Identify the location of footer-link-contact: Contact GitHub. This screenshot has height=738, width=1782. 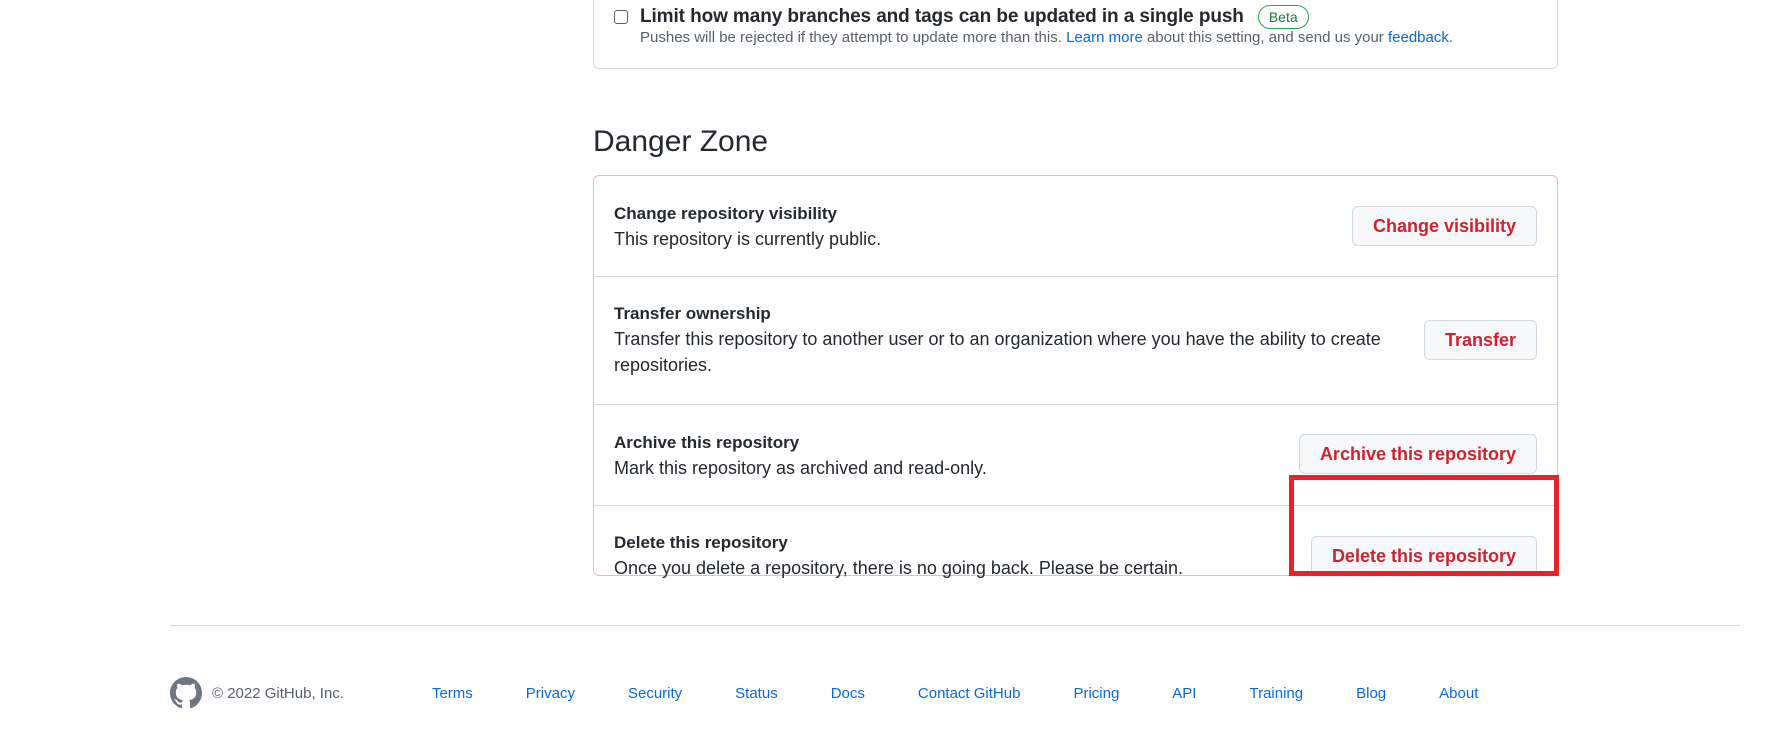
(969, 693).